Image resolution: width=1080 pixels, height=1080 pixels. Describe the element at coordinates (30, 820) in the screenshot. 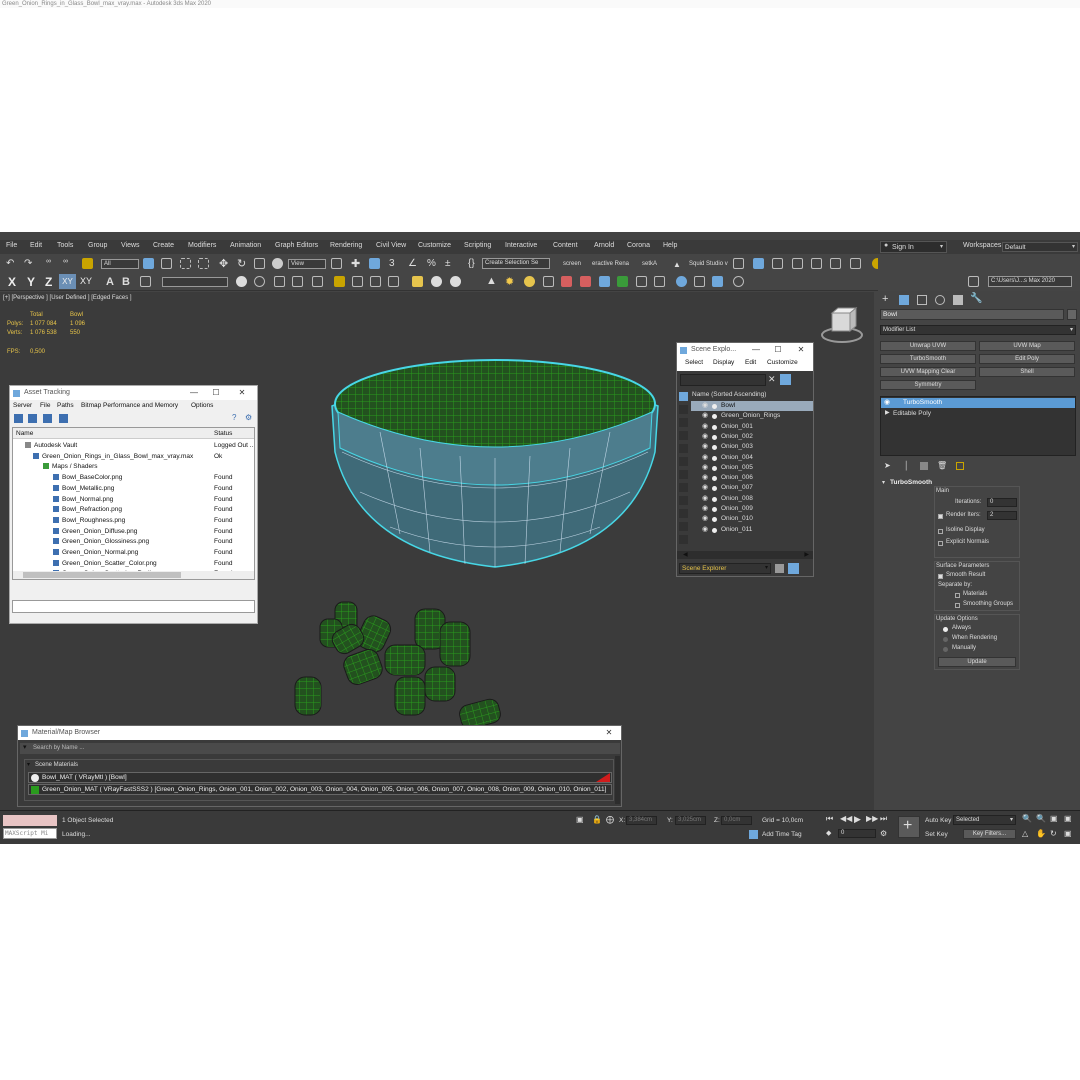

I see `maxscript-listener-top` at that location.